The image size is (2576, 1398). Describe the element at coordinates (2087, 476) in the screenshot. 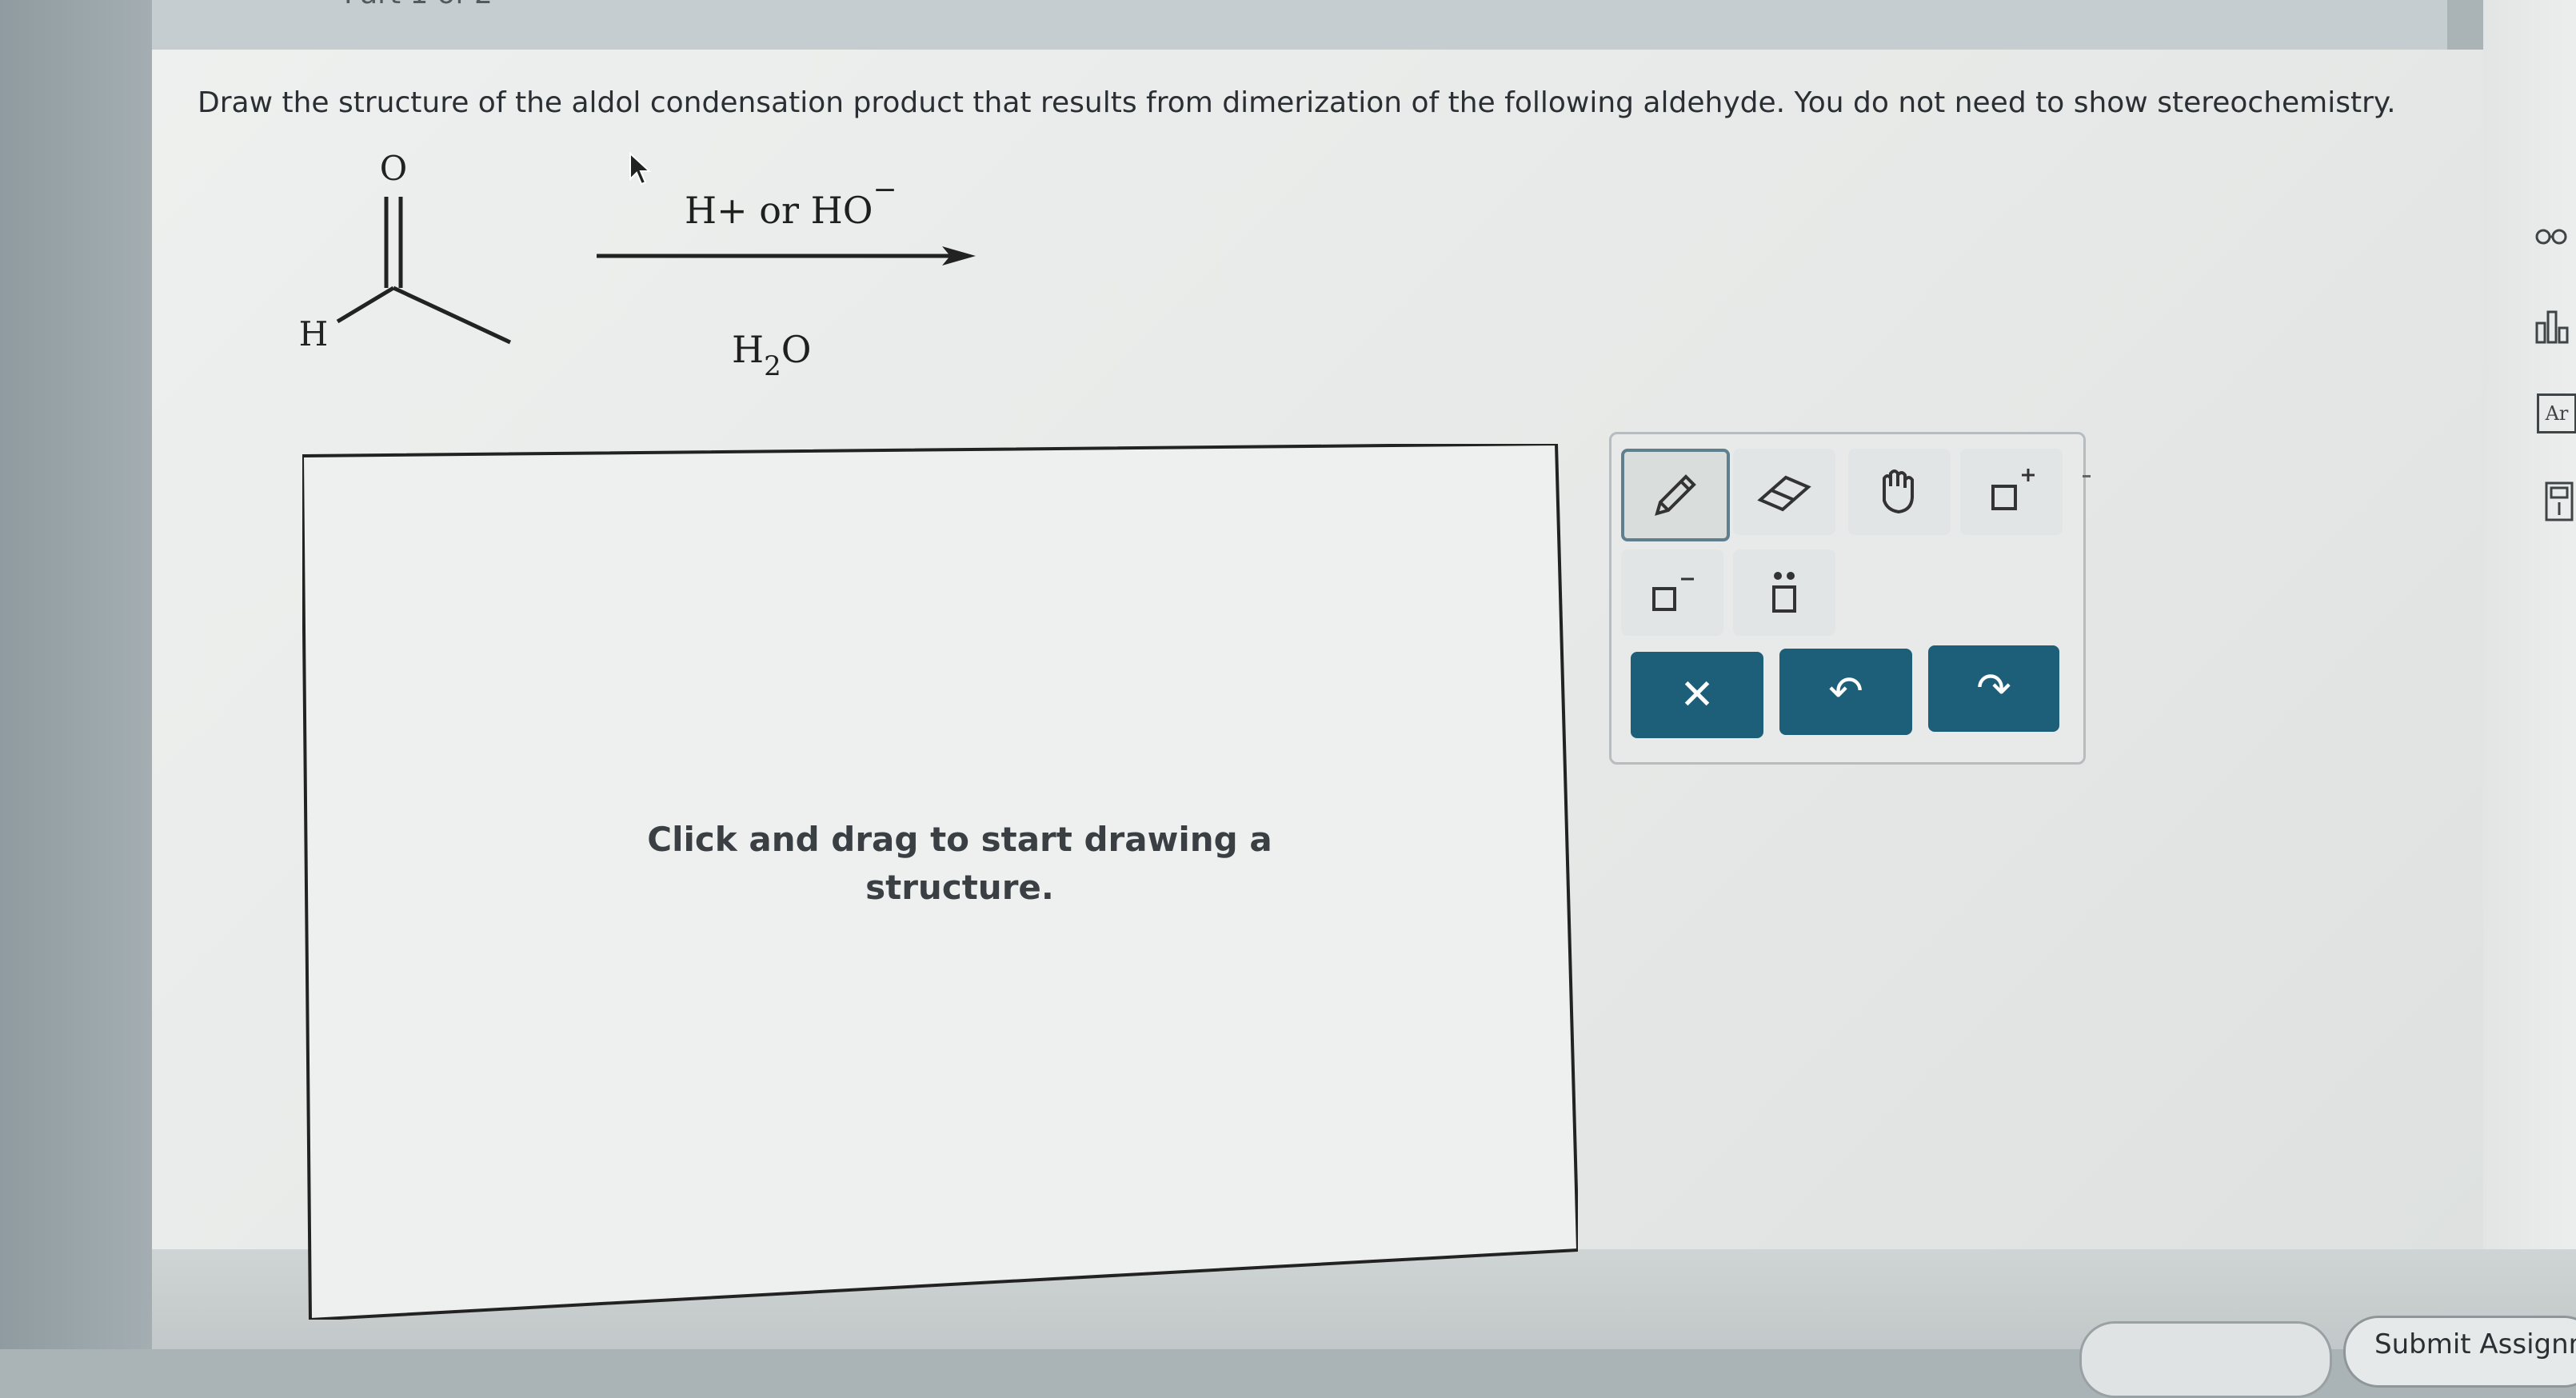

I see `divider-mark` at that location.